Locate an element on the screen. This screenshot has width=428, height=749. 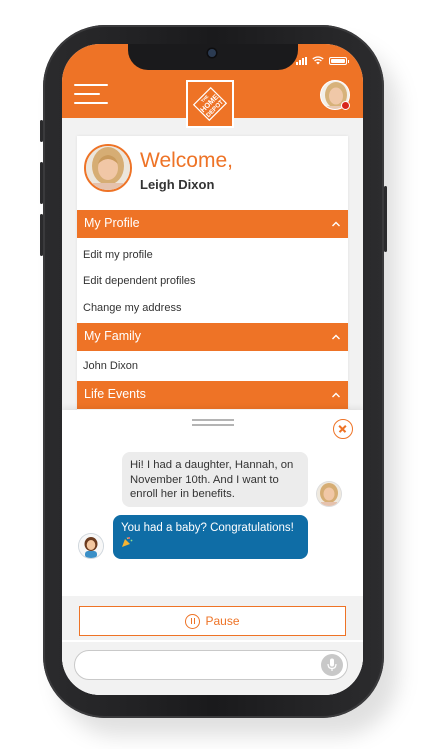
close-icon is located at coordinates (343, 429).